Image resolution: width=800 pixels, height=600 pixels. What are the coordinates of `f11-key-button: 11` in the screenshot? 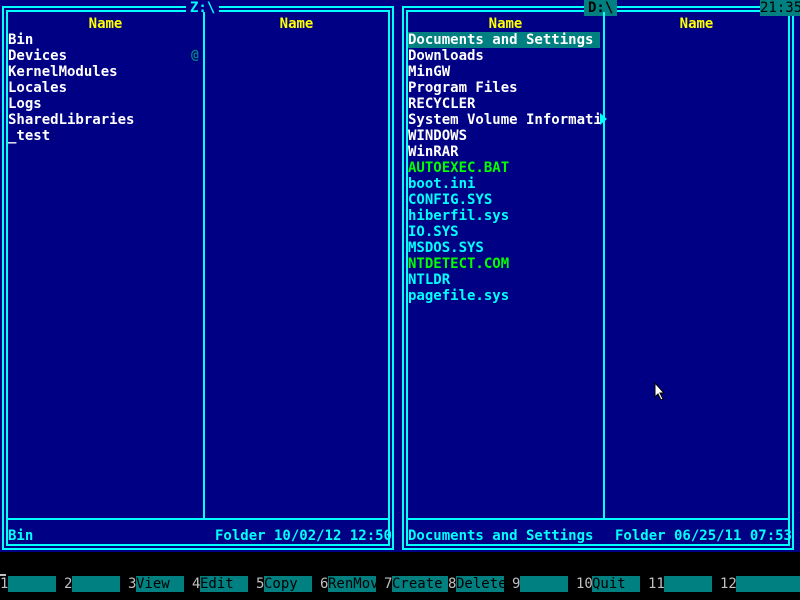 It's located at (680, 588).